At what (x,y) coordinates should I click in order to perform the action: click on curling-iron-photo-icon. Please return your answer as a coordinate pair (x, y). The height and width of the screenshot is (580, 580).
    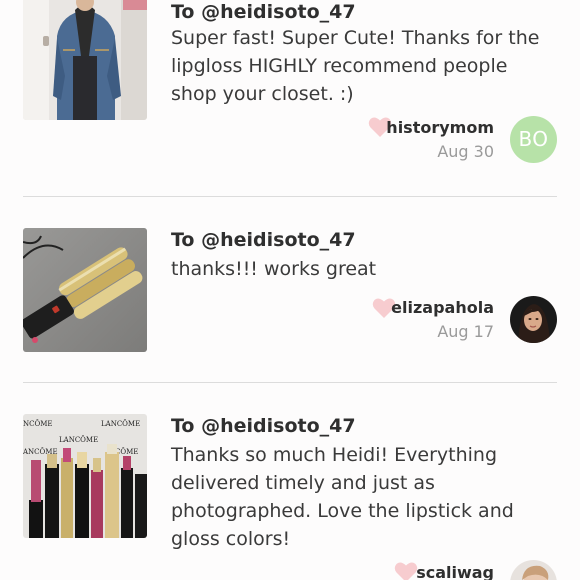
    Looking at the image, I should click on (85, 290).